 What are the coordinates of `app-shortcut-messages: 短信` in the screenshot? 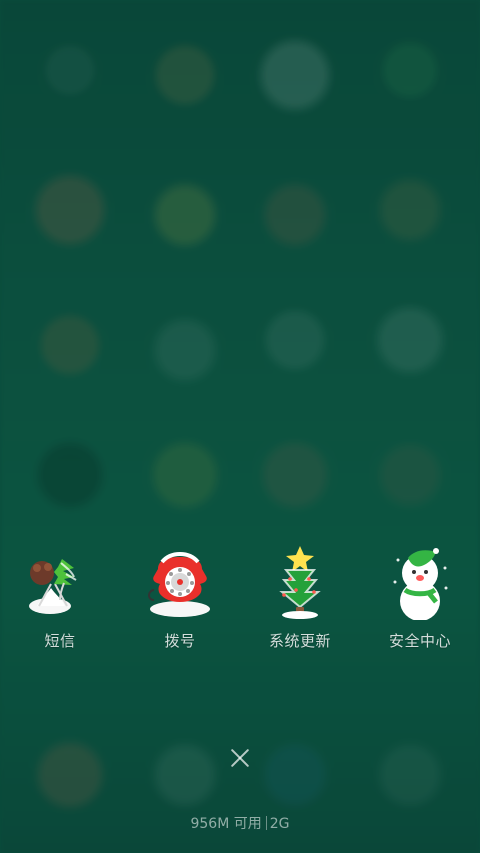 It's located at (60, 600).